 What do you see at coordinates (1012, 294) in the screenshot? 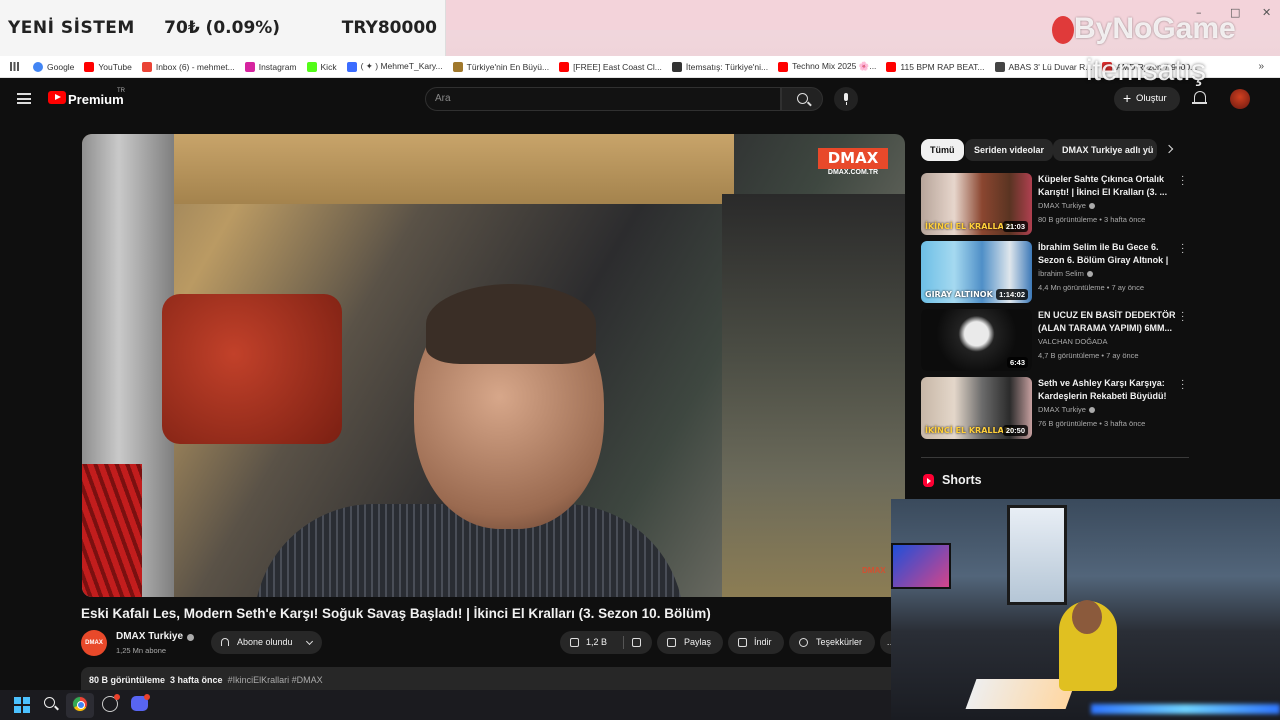
I see `duration-badge: 1:14:02` at bounding box center [1012, 294].